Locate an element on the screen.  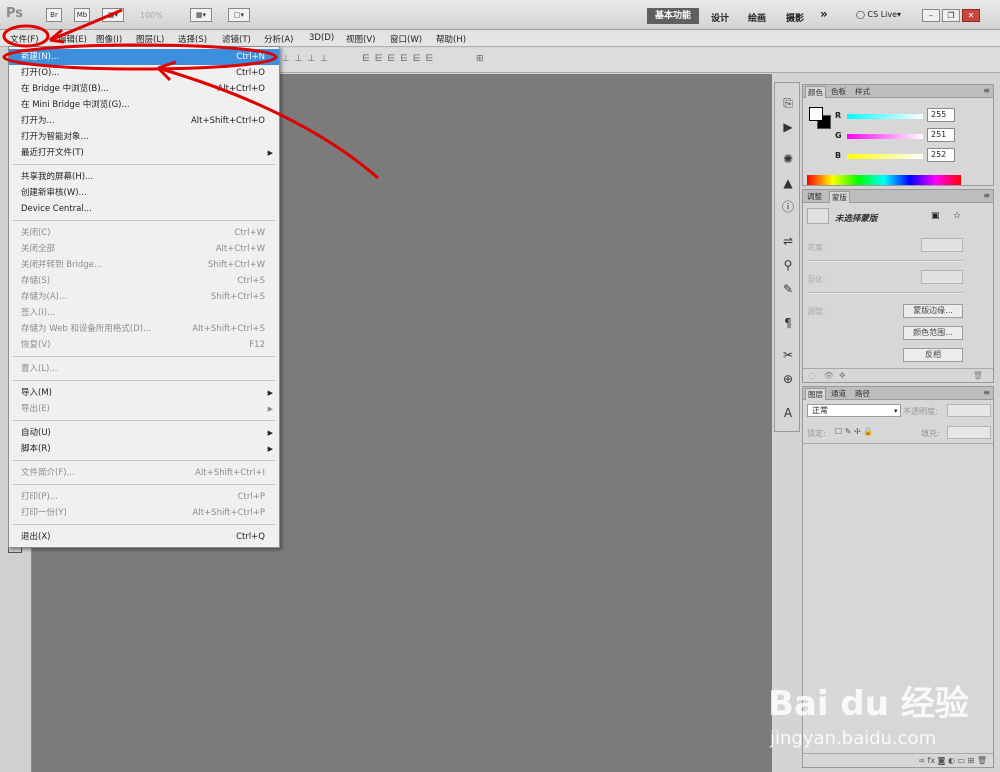
info-icon: ⓘ is located at coordinates (788, 207).